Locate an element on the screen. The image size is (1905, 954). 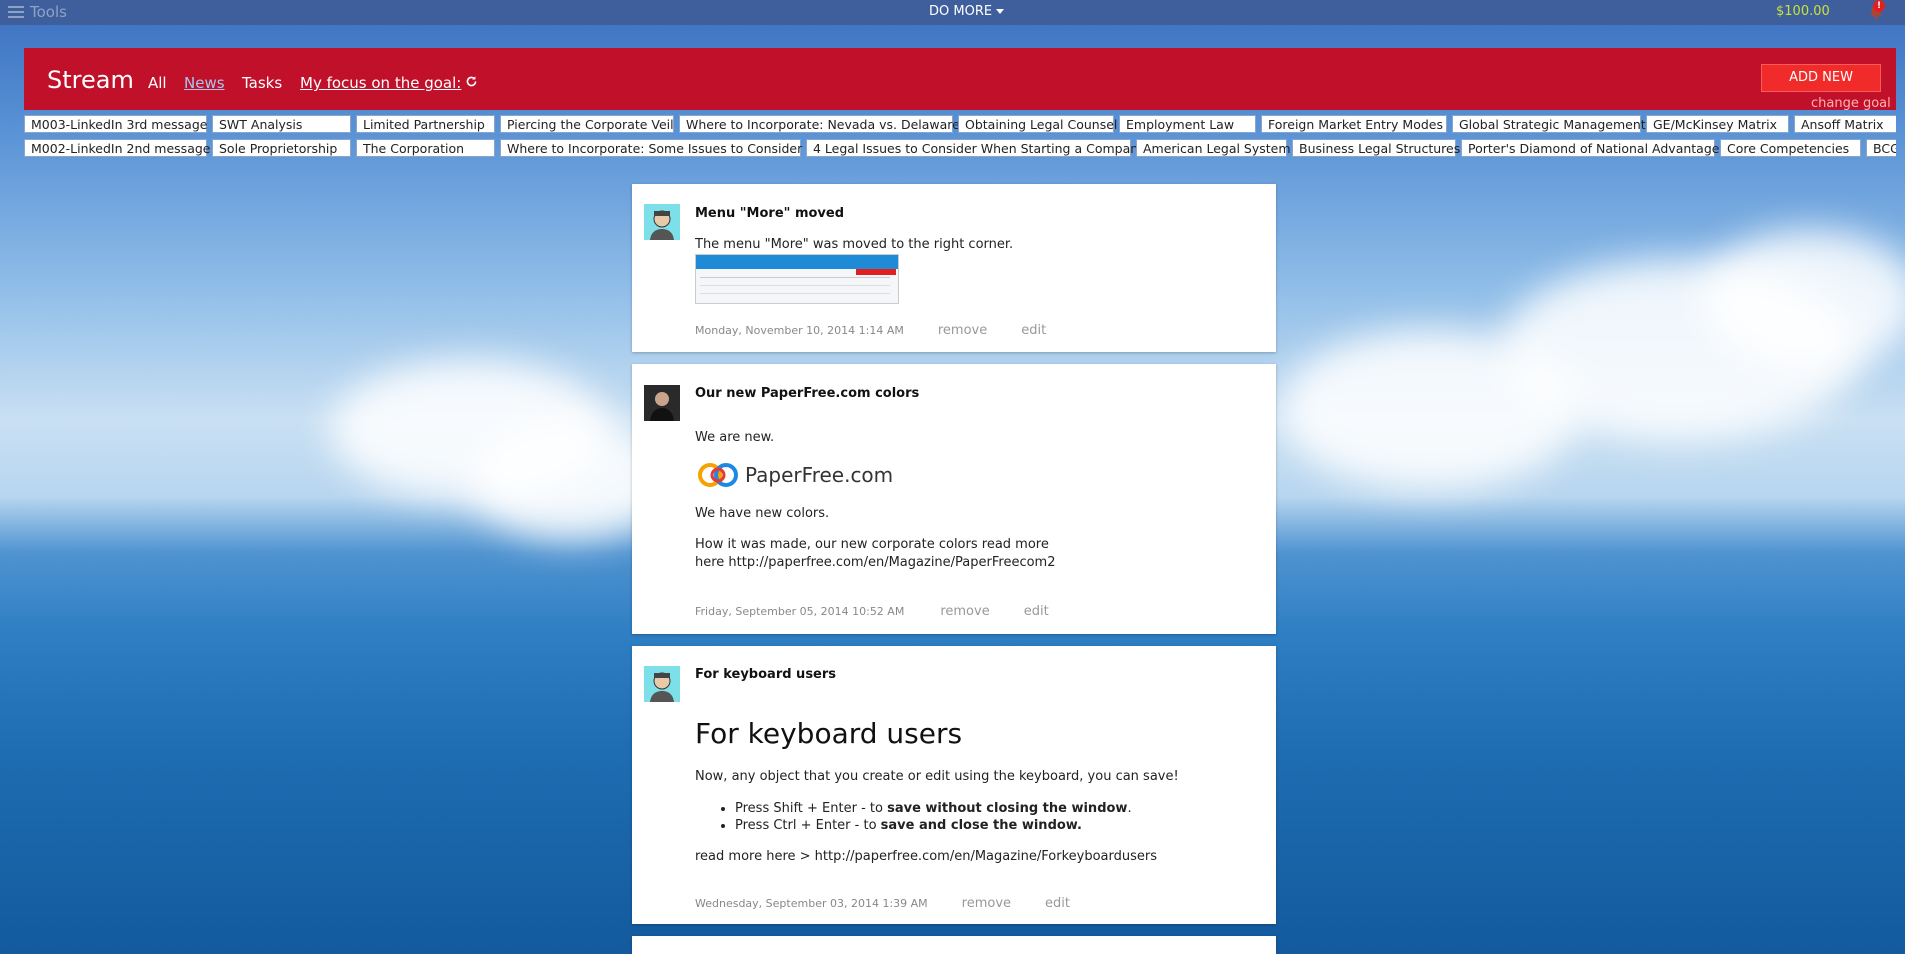
tag-chip: The Corporation is located at coordinates (425, 148).